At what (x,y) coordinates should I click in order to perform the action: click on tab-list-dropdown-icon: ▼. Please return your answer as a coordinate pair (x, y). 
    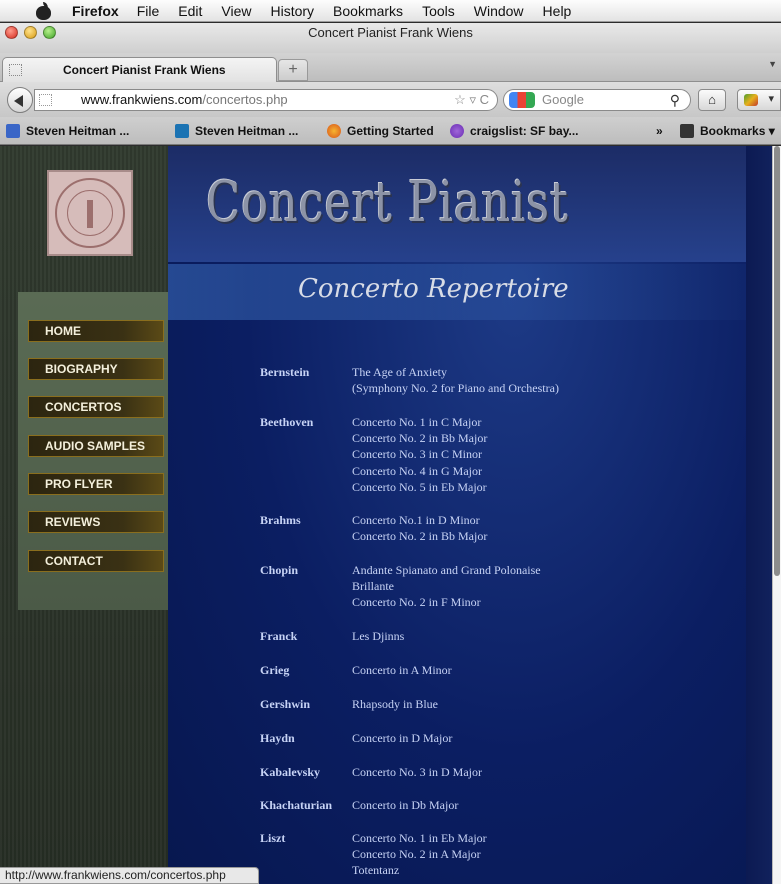
    Looking at the image, I should click on (772, 64).